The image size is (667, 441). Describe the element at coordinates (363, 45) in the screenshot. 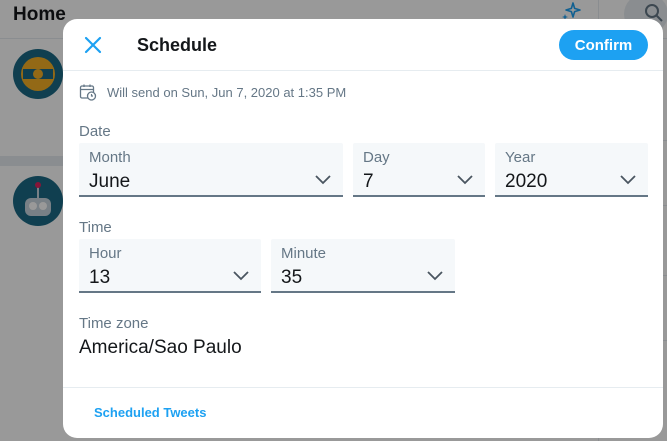

I see `dialog-header: Schedule Confirm` at that location.